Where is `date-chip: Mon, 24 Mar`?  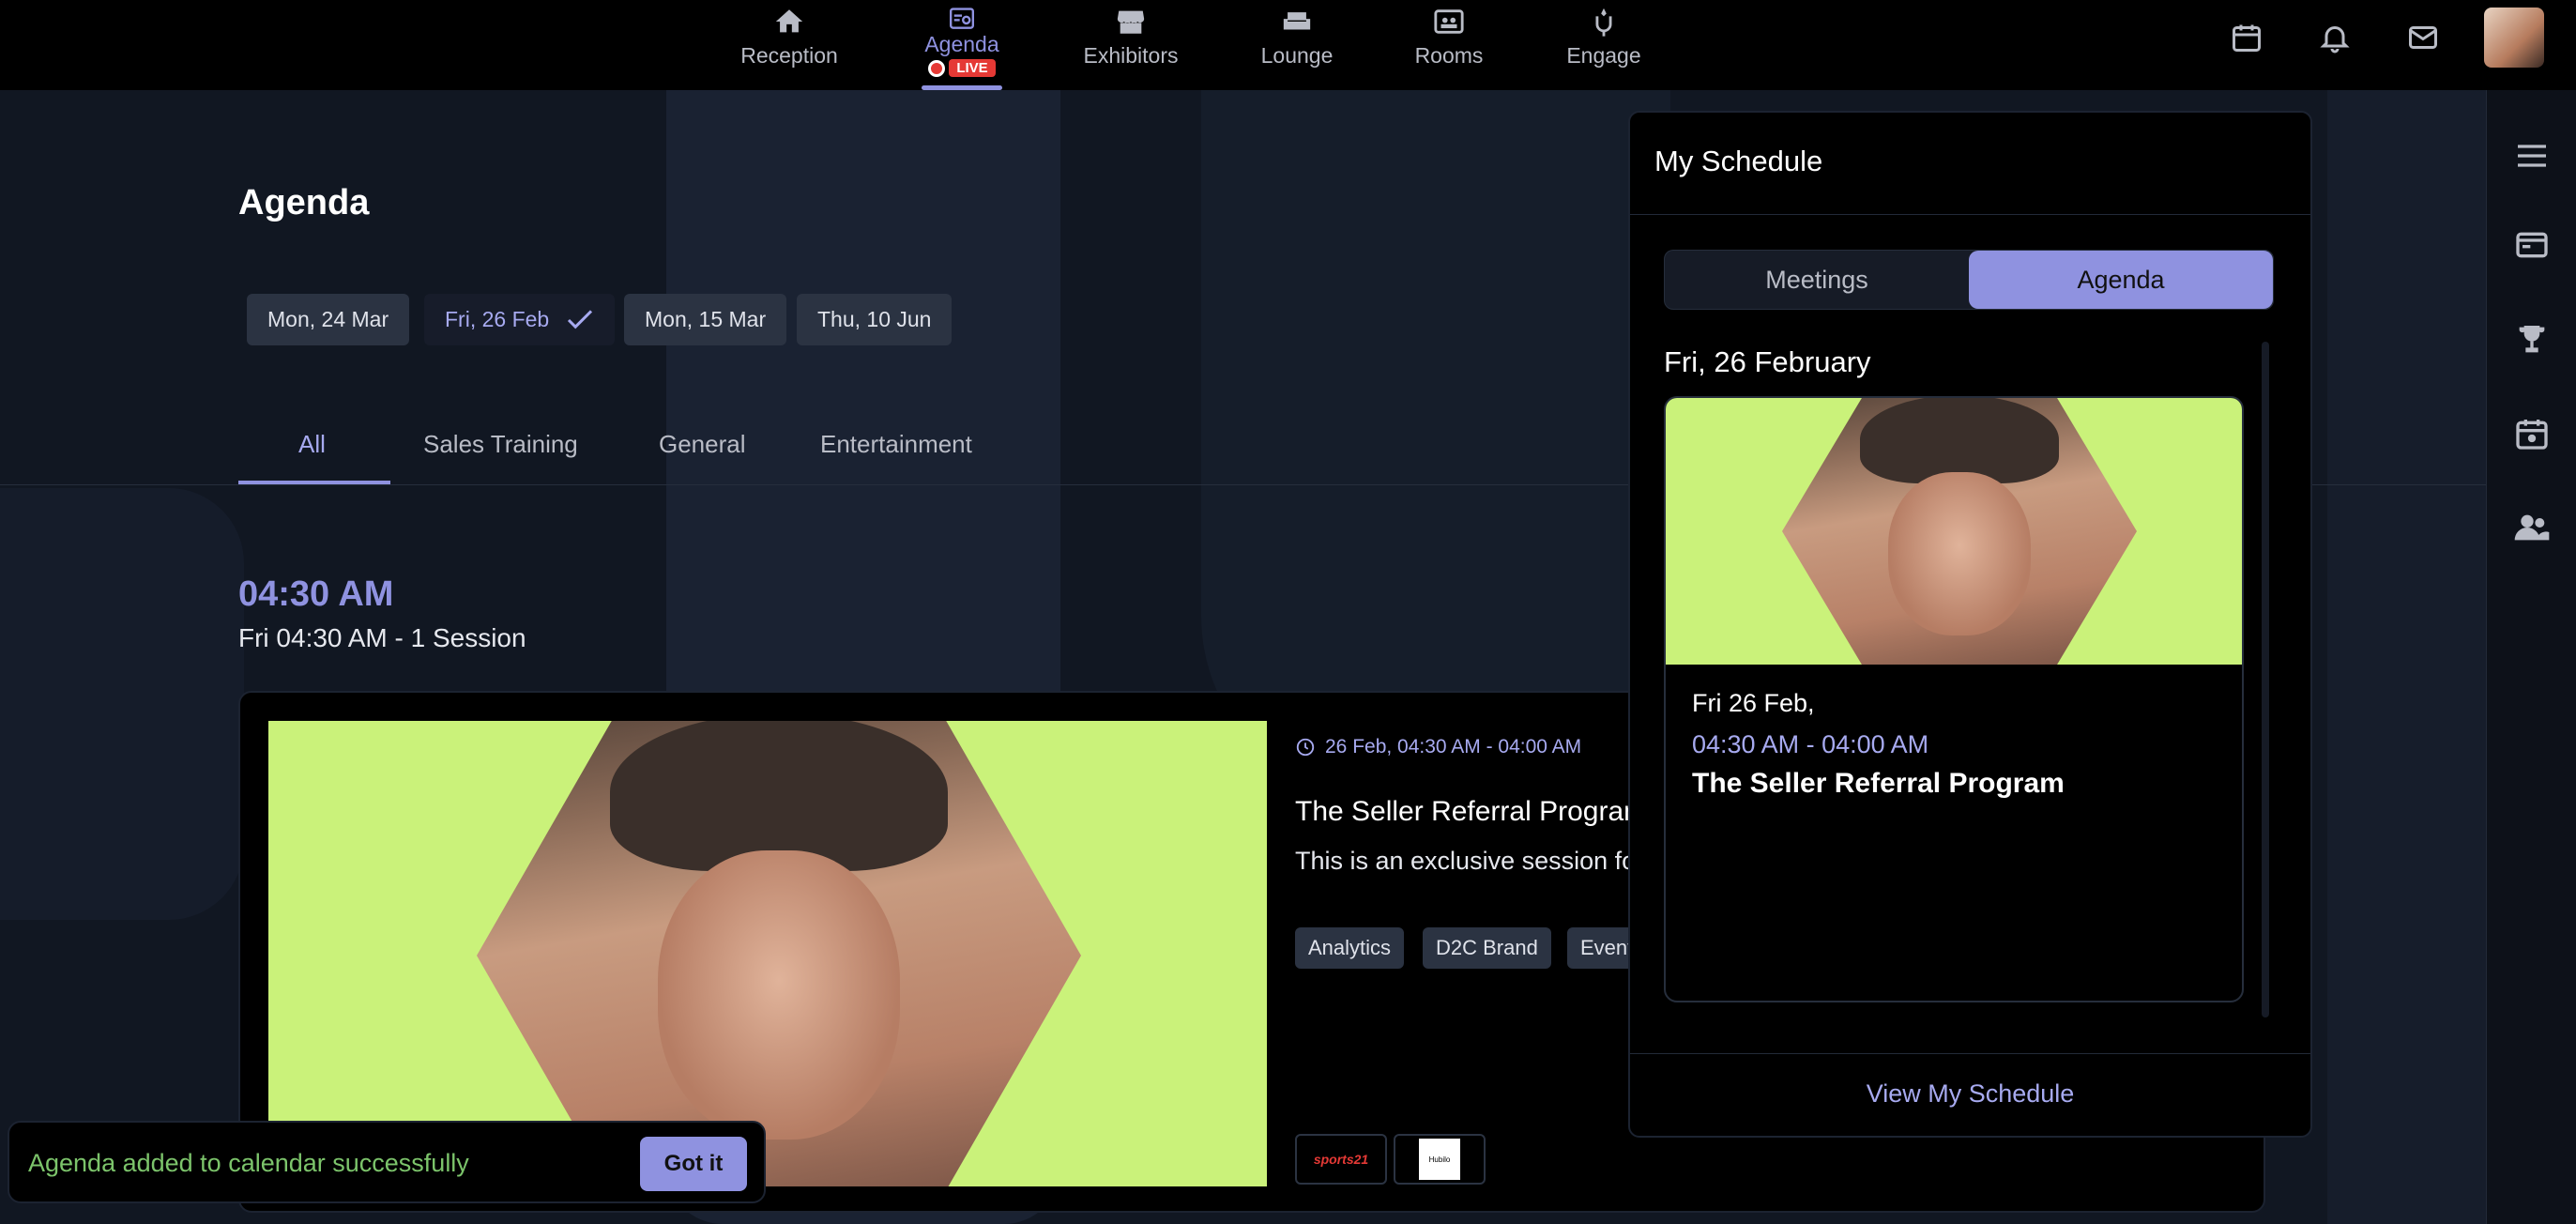
date-chip: Mon, 24 Mar is located at coordinates (328, 319).